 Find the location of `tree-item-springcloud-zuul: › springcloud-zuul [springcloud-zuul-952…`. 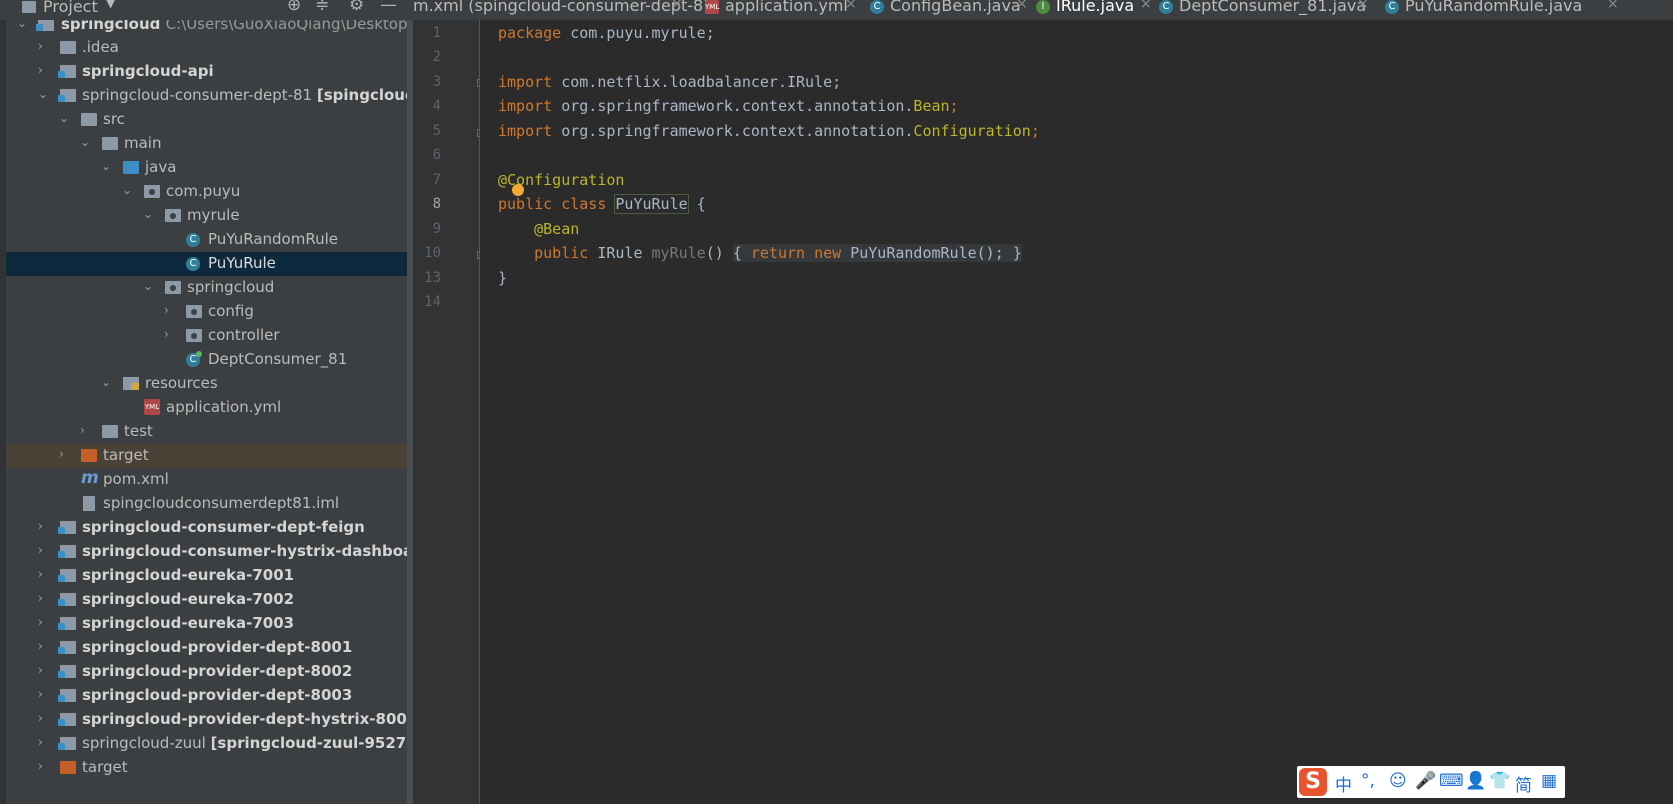

tree-item-springcloud-zuul: › springcloud-zuul [springcloud-zuul-952… is located at coordinates (209, 744).